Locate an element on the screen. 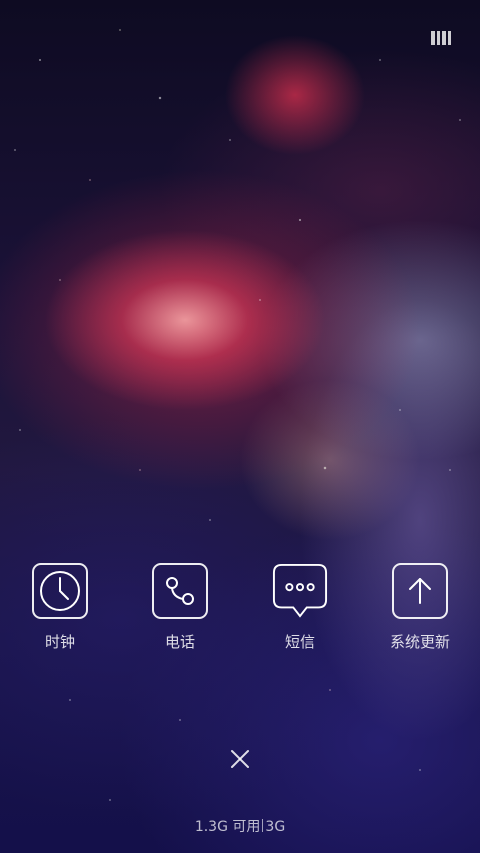  shortcut-label-system-update: 系统更新 is located at coordinates (419, 642).